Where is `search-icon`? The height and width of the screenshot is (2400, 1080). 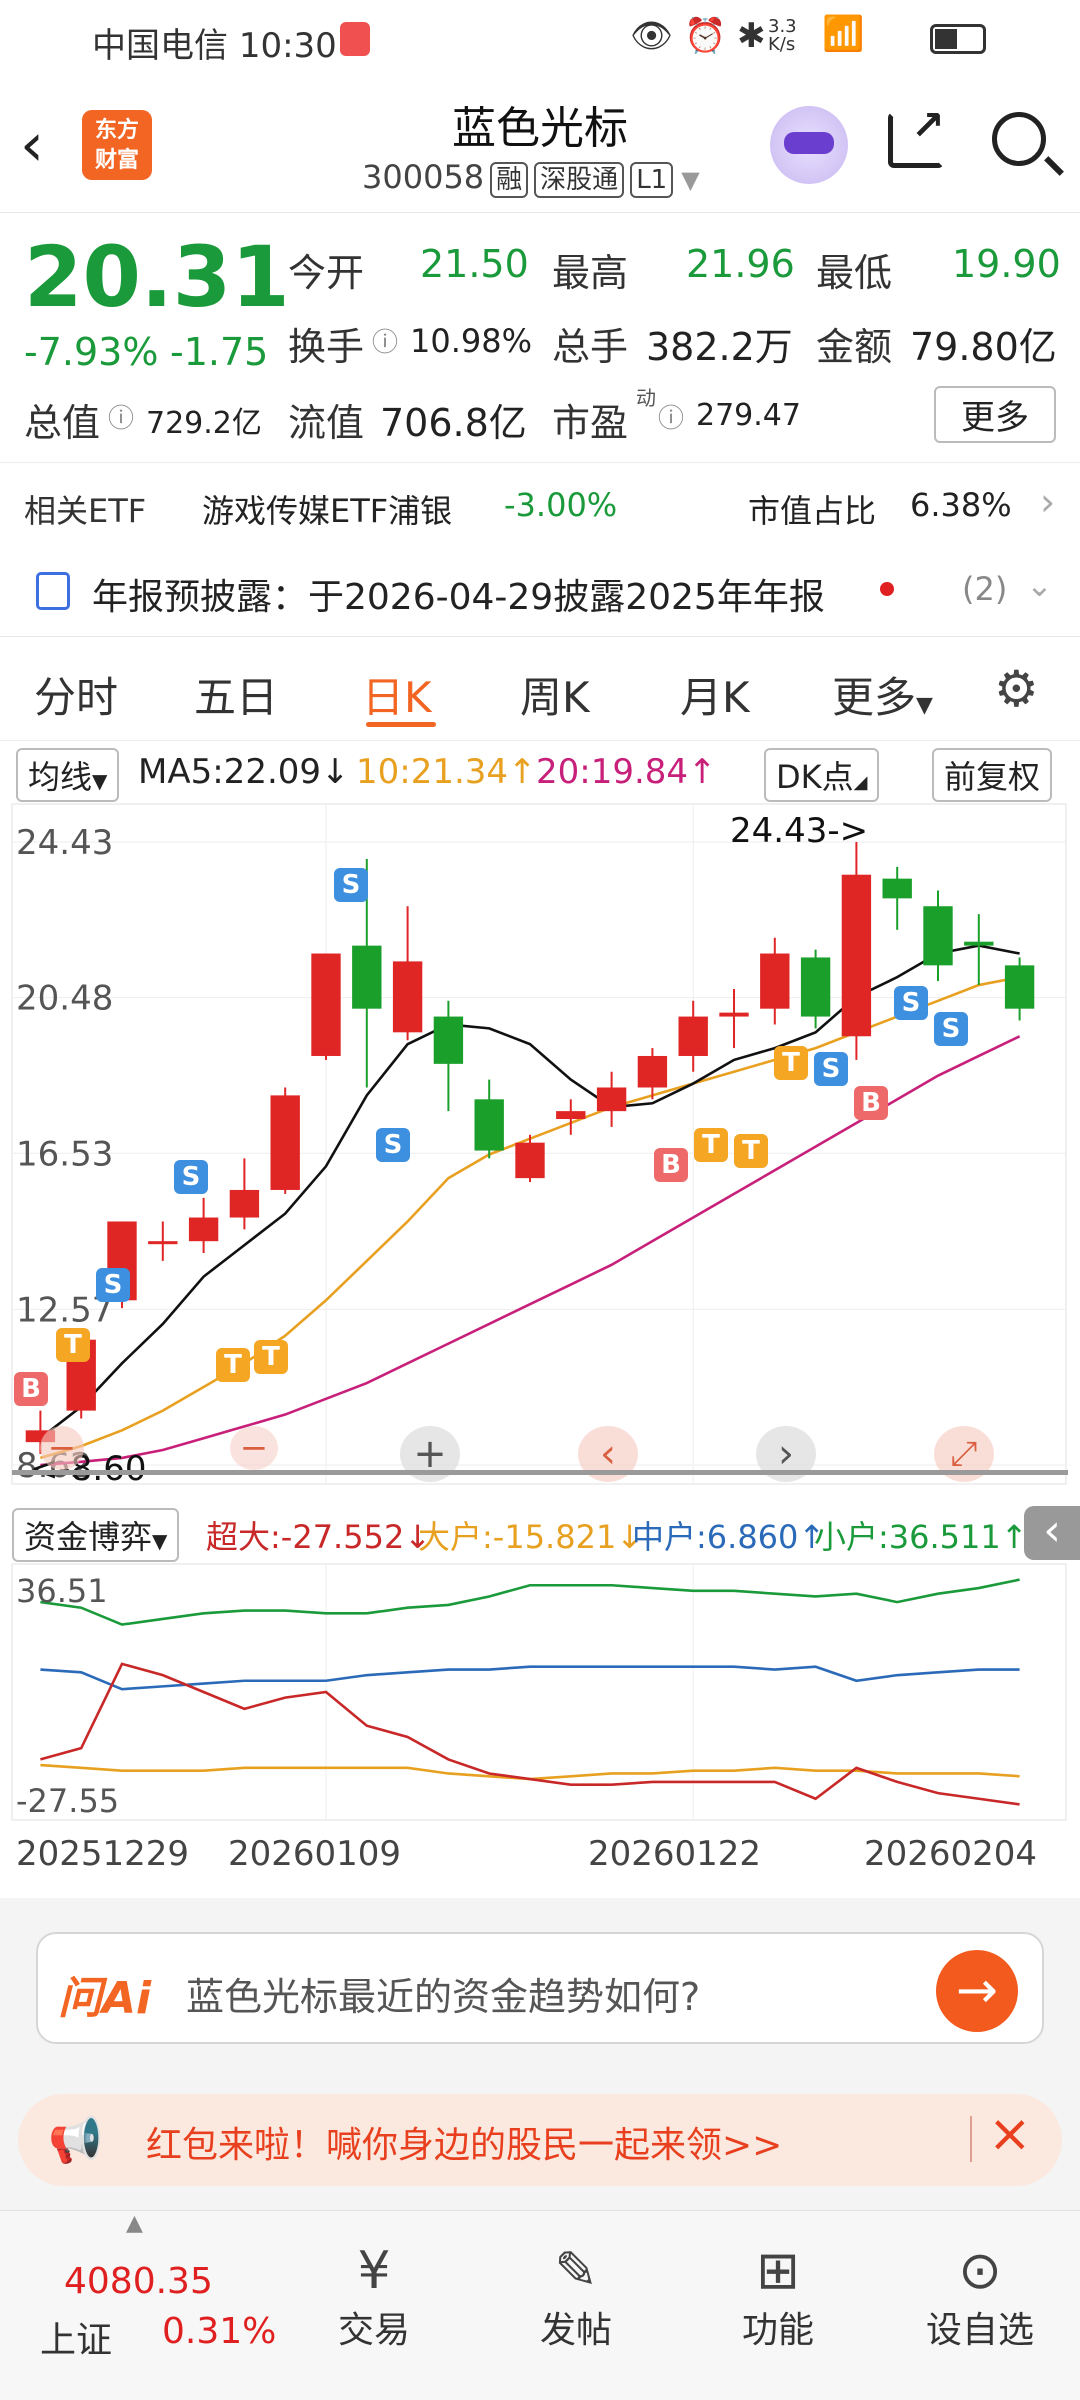 search-icon is located at coordinates (1028, 144).